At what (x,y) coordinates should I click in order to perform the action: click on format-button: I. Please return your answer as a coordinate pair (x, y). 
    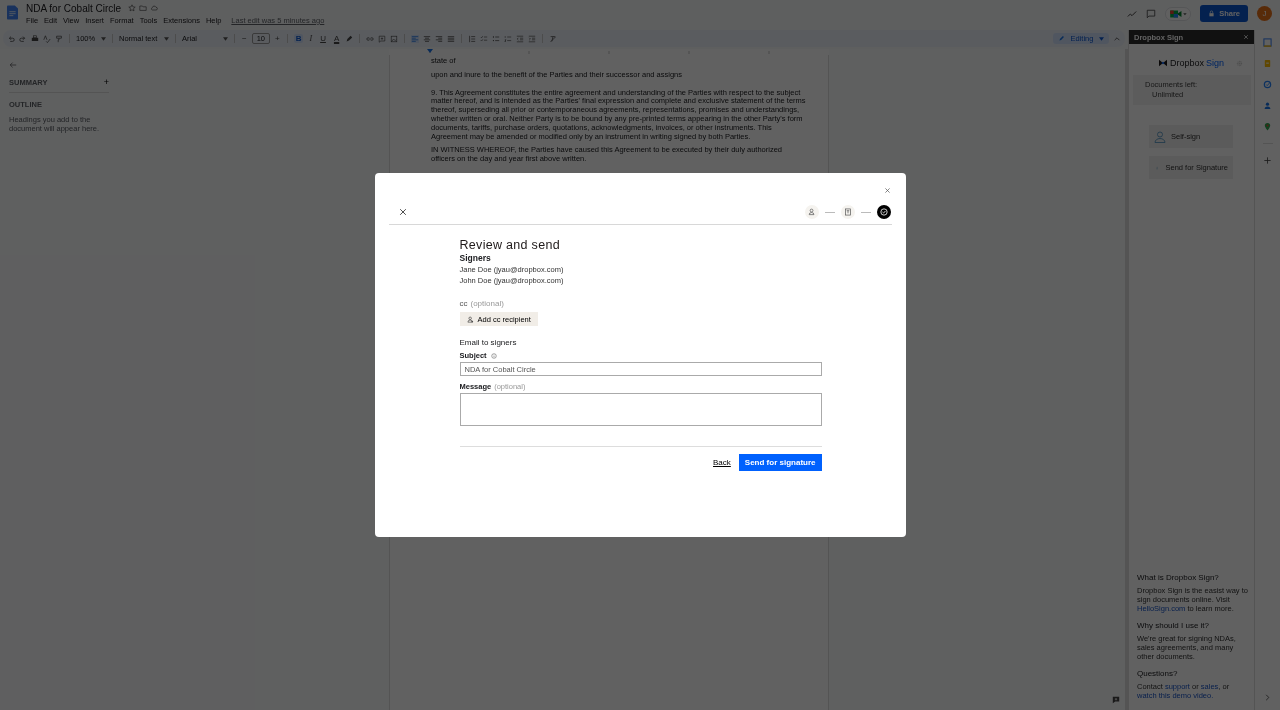
    Looking at the image, I should click on (311, 38).